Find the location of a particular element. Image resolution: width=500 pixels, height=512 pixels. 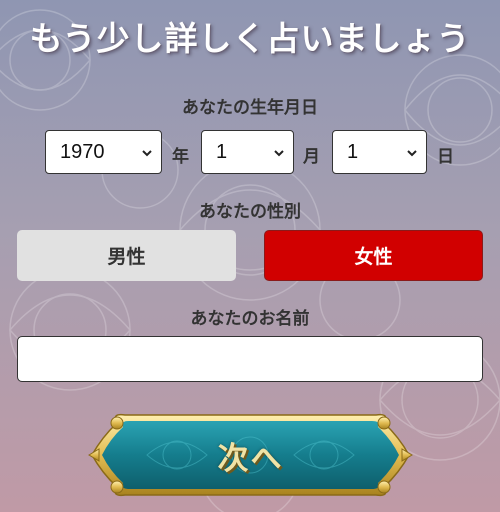

next-button: 次へ is located at coordinates (250, 455).